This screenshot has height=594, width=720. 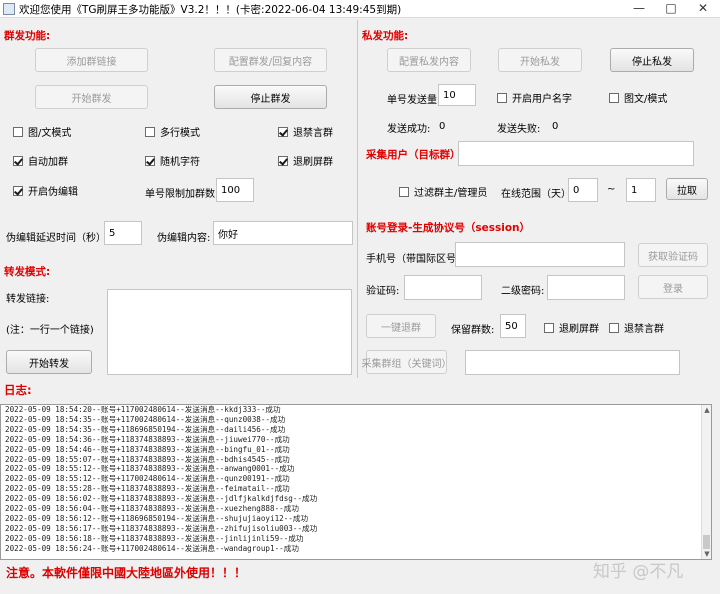 I want to click on login-button: 登录, so click(x=673, y=287).